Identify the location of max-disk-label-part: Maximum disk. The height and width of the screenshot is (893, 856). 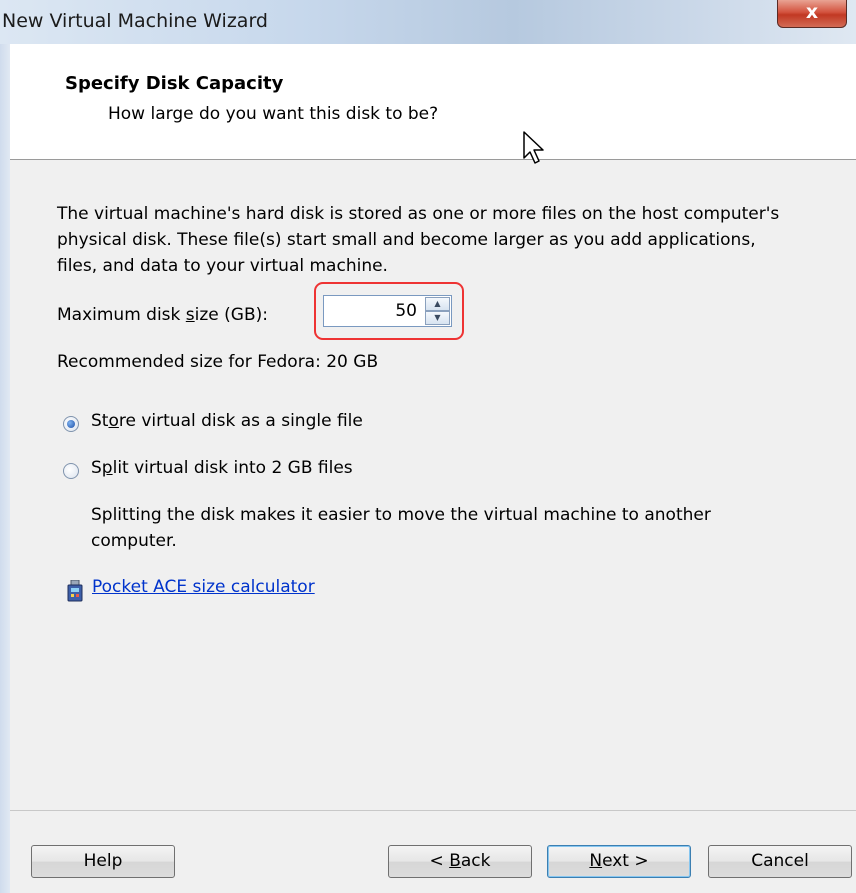
(121, 315).